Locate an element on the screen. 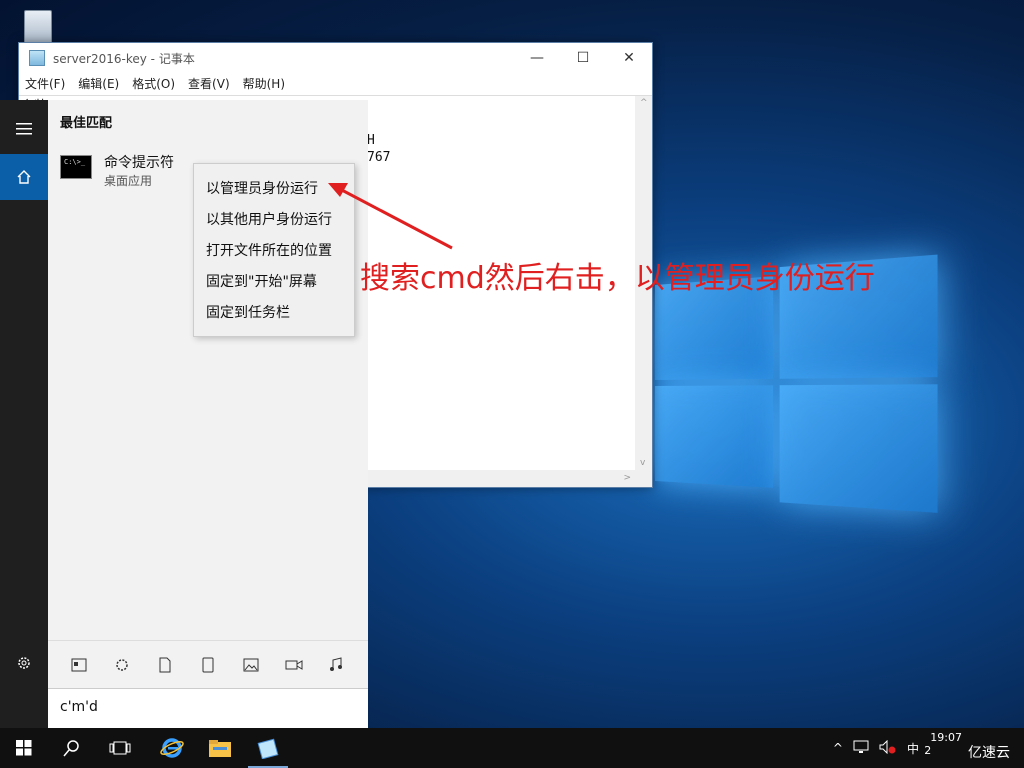  menu-file: 文件(F) is located at coordinates (45, 83).